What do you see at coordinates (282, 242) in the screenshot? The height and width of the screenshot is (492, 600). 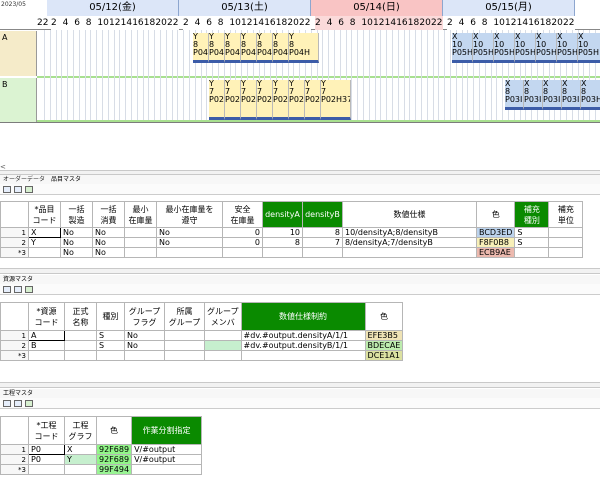 I see `densitya-cell: 8` at bounding box center [282, 242].